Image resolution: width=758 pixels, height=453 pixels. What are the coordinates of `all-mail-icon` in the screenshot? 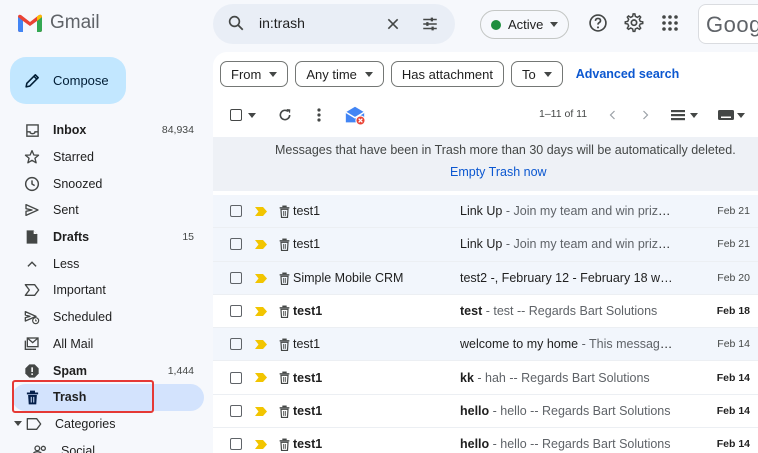 It's located at (32, 344).